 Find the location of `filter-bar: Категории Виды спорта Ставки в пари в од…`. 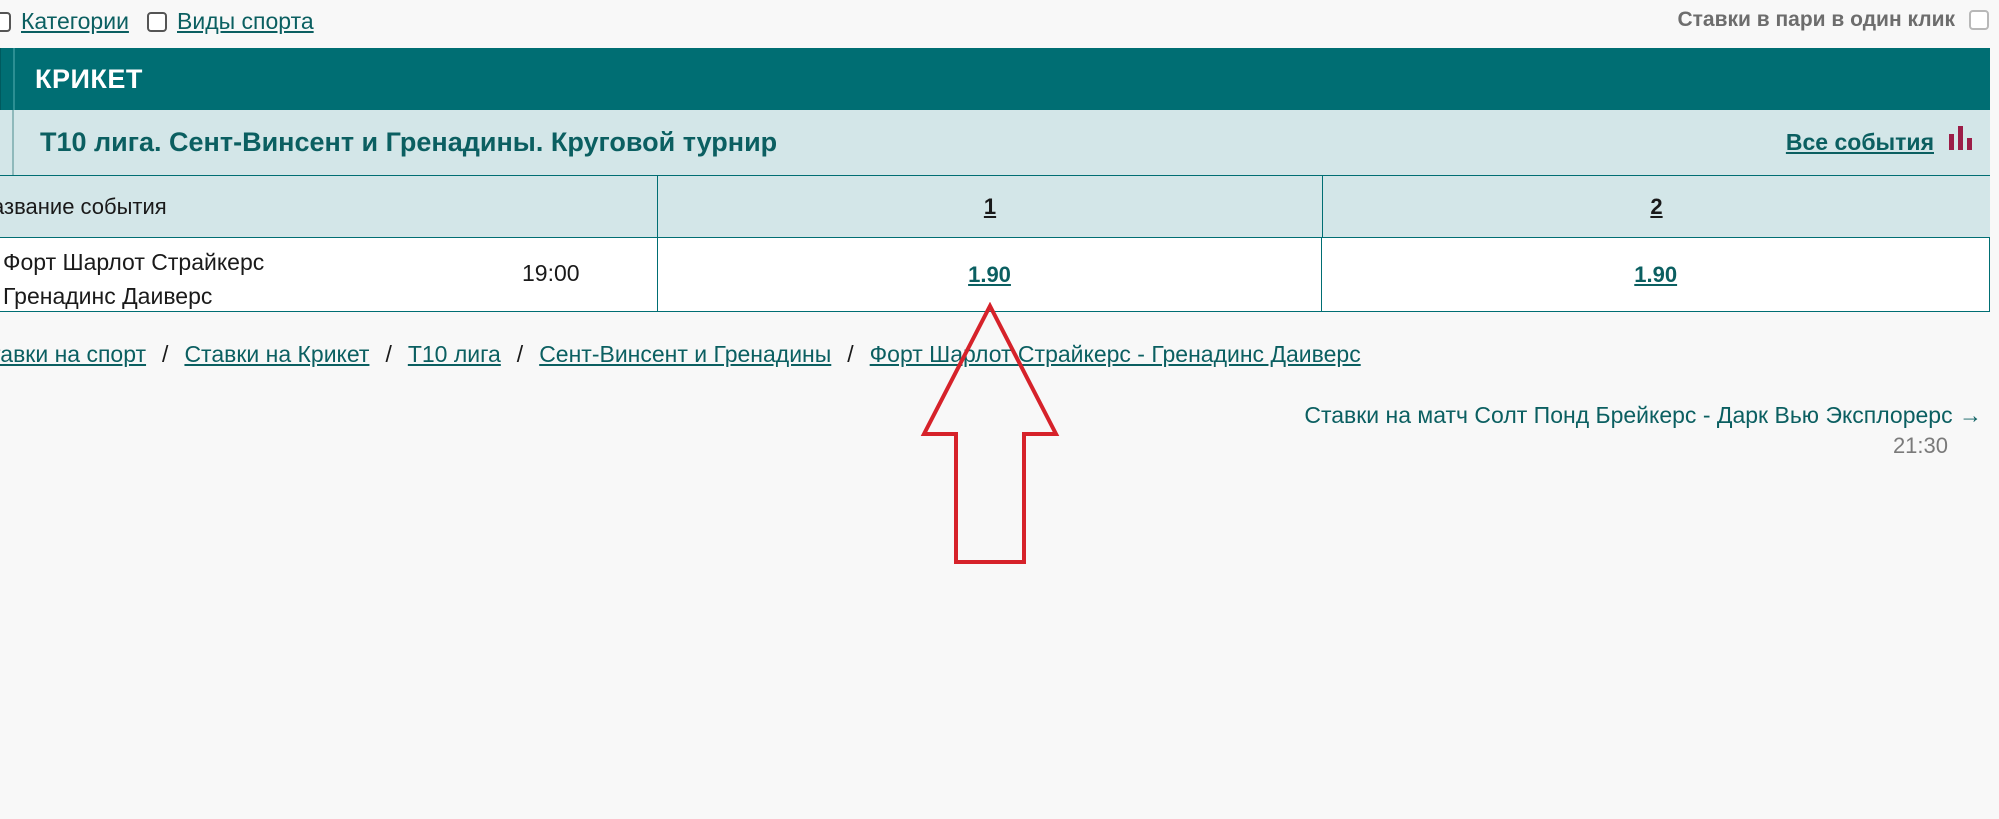

filter-bar: Категории Виды спорта Ставки в пари в од… is located at coordinates (999, 22).